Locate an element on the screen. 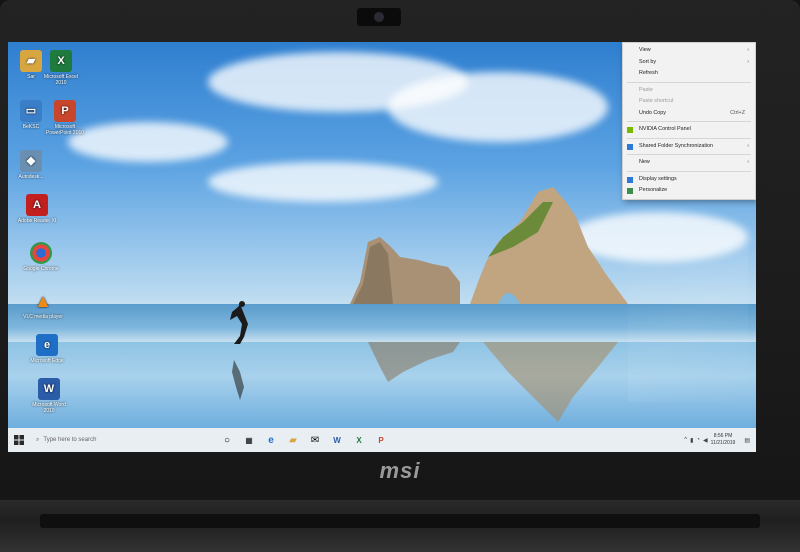  app-icon: ◆ is located at coordinates (31, 161).